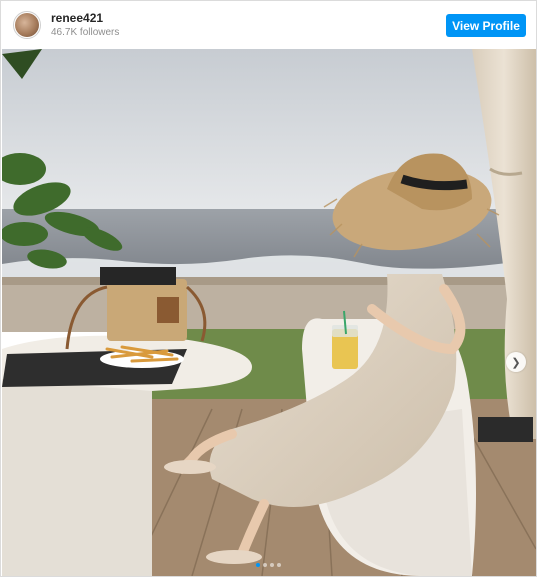 This screenshot has width=537, height=577. What do you see at coordinates (486, 25) in the screenshot?
I see `view-profile-button: View Profile` at bounding box center [486, 25].